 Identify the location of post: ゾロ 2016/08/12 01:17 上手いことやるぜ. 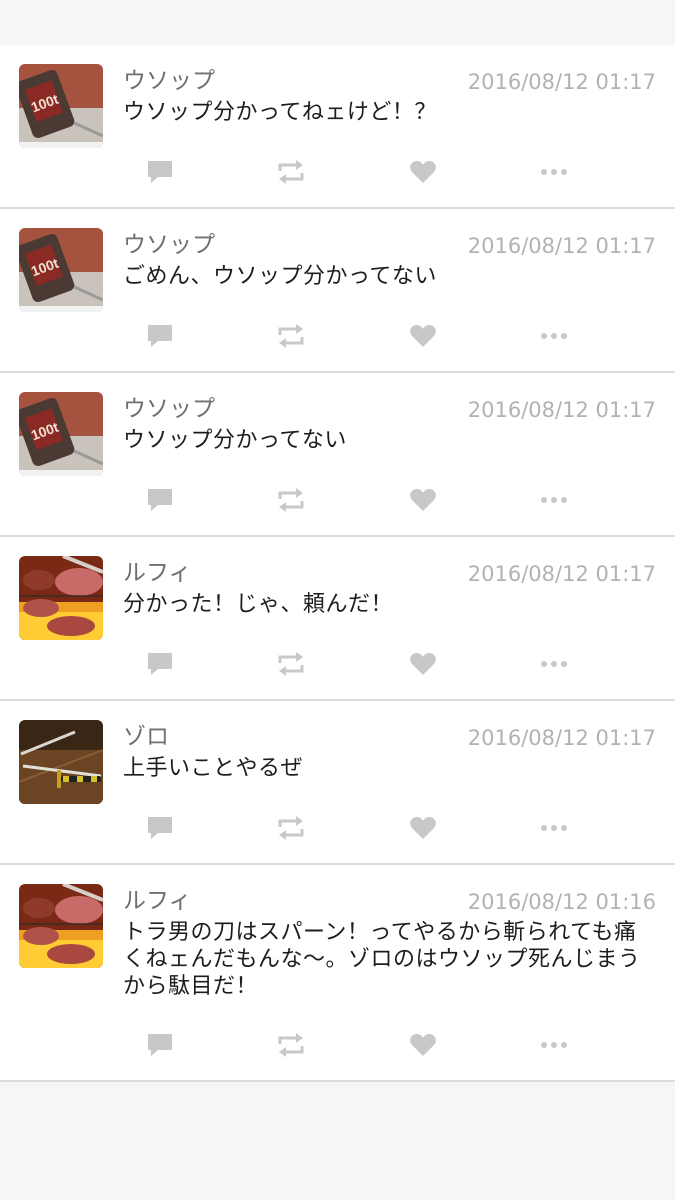
(337, 783).